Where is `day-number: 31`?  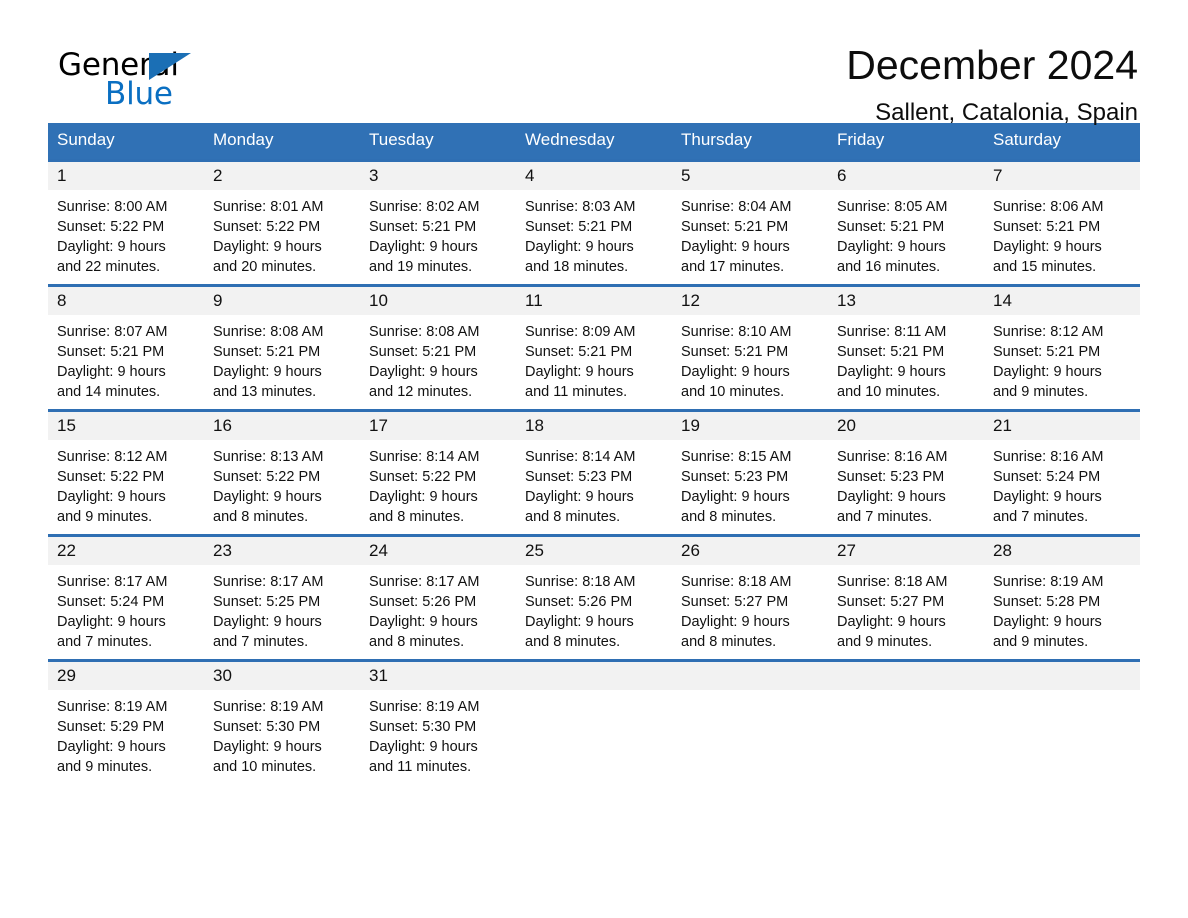
day-number: 31 is located at coordinates (378, 675).